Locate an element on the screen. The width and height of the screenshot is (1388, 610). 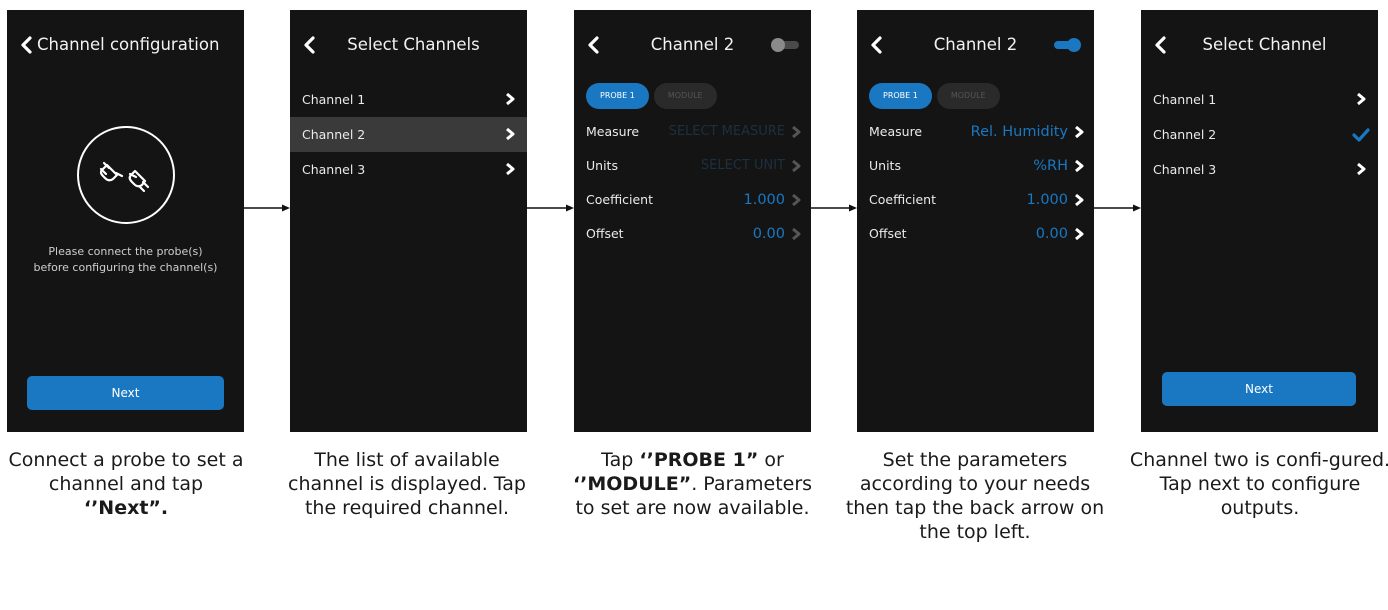
caption-tap: Tap is located at coordinates (617, 460).